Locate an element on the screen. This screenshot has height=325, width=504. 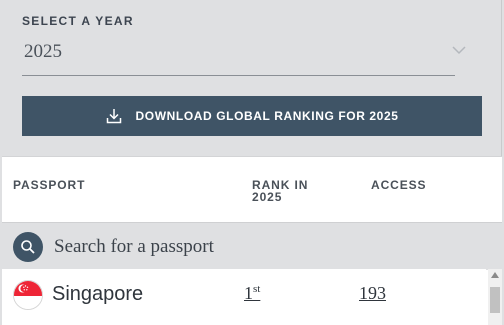
country-name: Singapore is located at coordinates (97, 294).